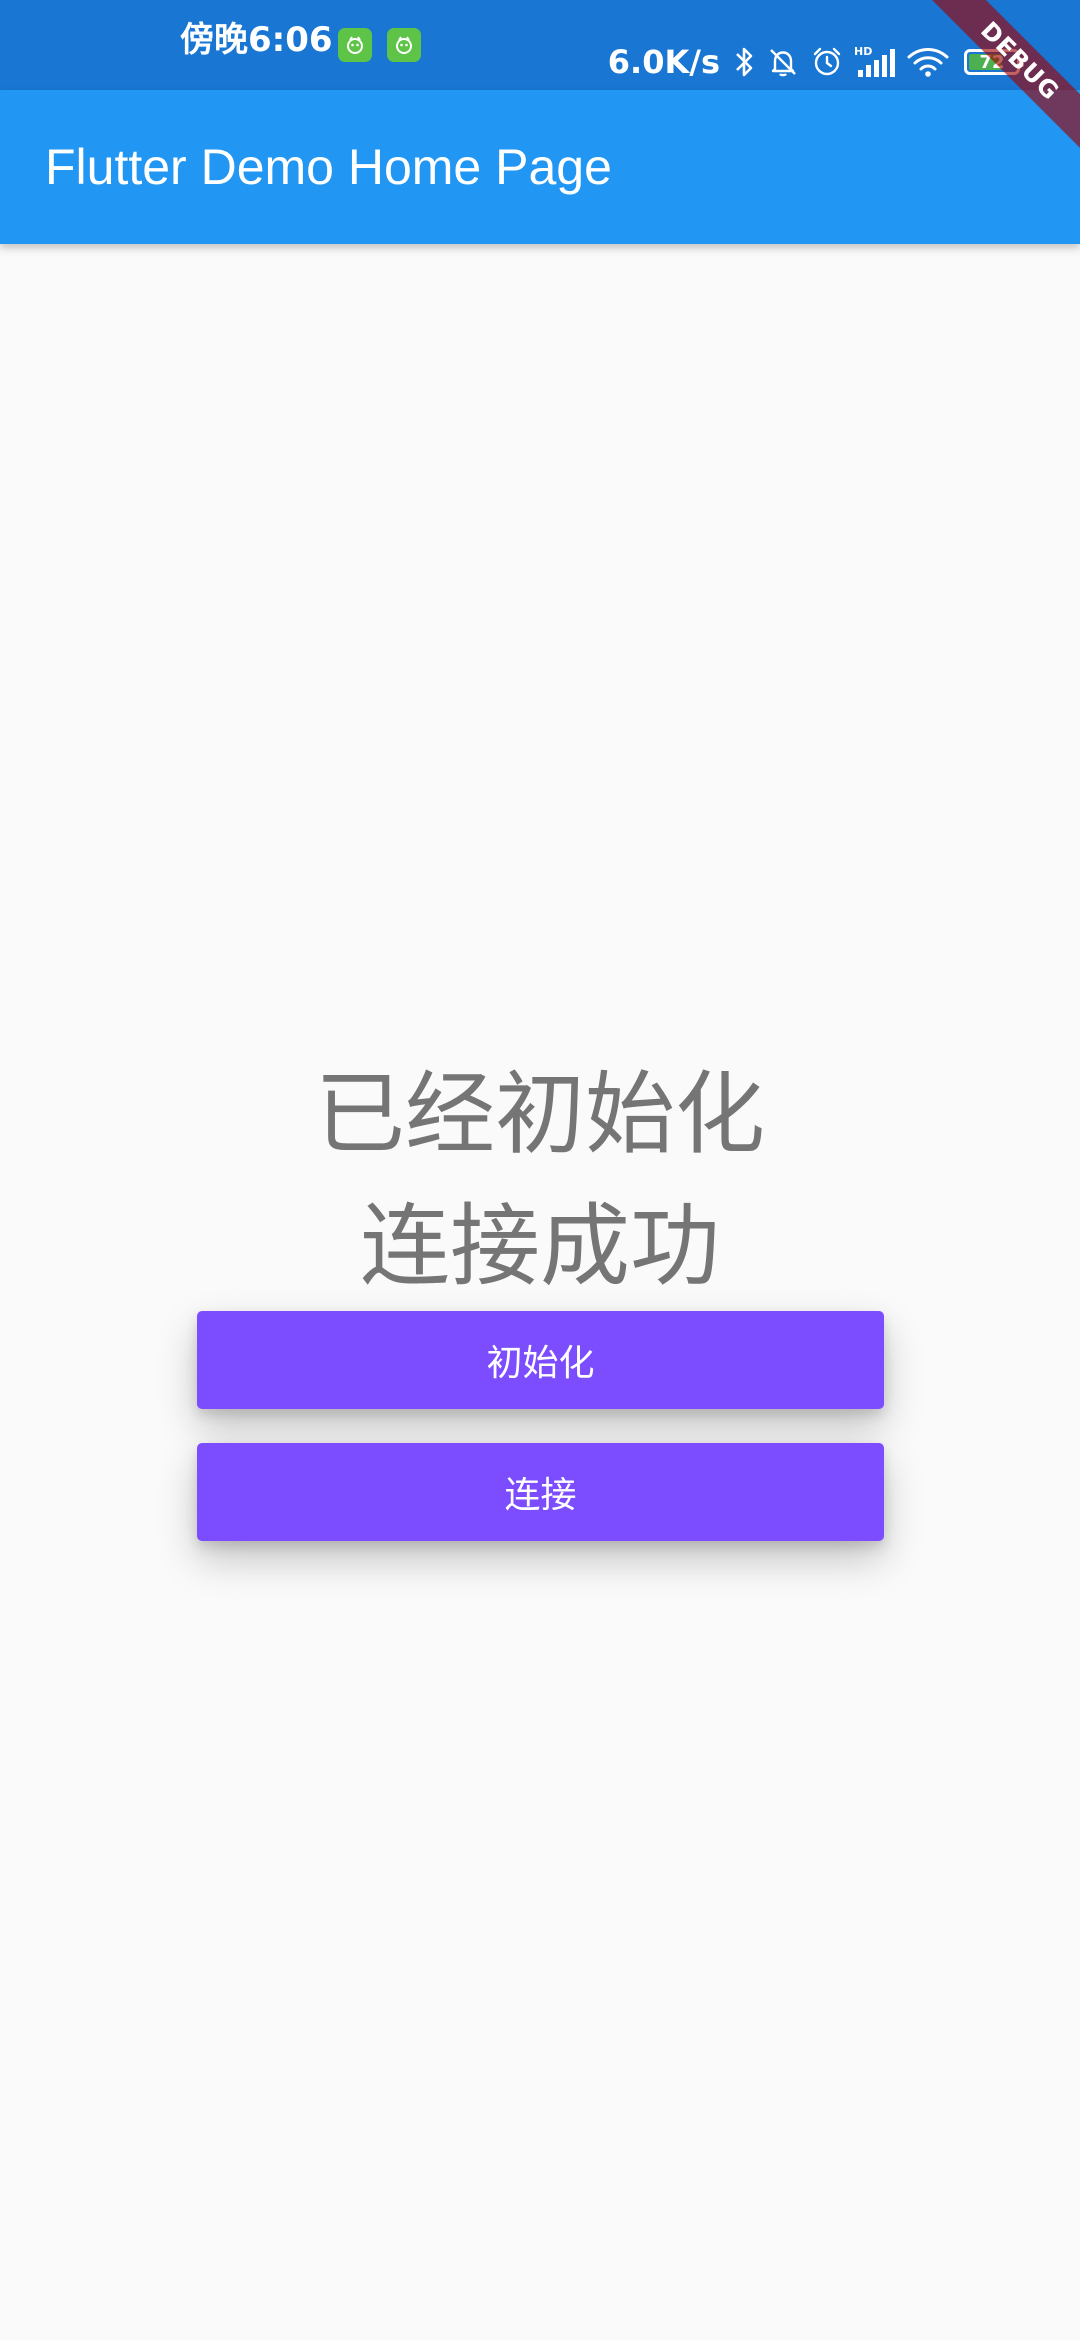  I want to click on status-bar: 傍晚6:06 6.0K/s HD 72, so click(540, 45).